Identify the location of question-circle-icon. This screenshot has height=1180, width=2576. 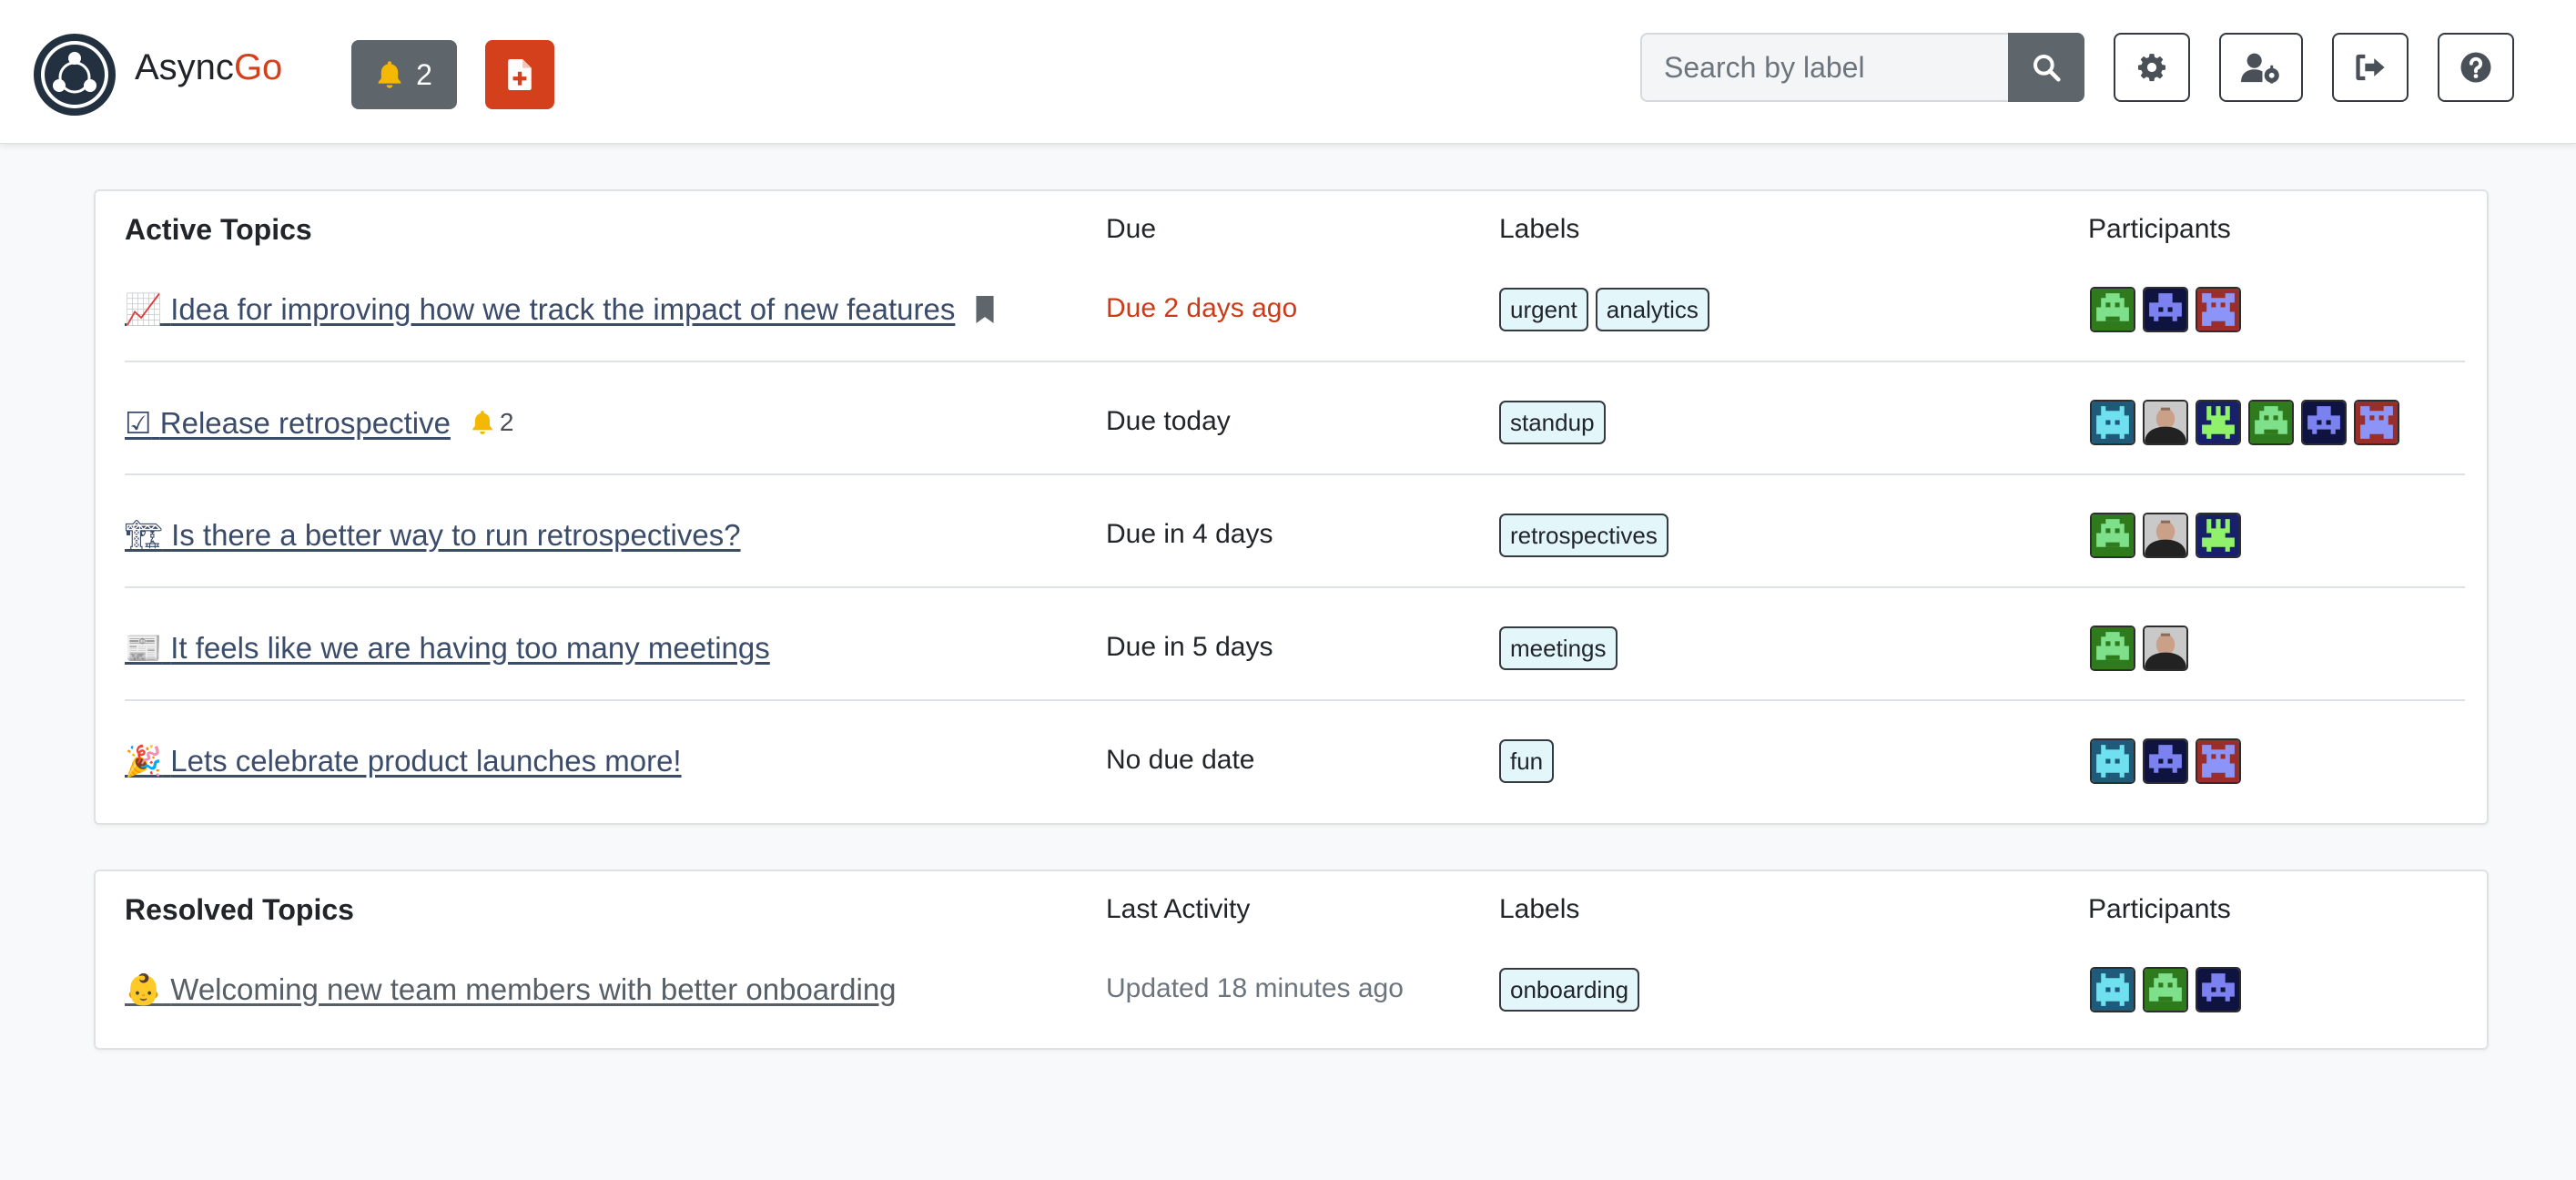
(2475, 68).